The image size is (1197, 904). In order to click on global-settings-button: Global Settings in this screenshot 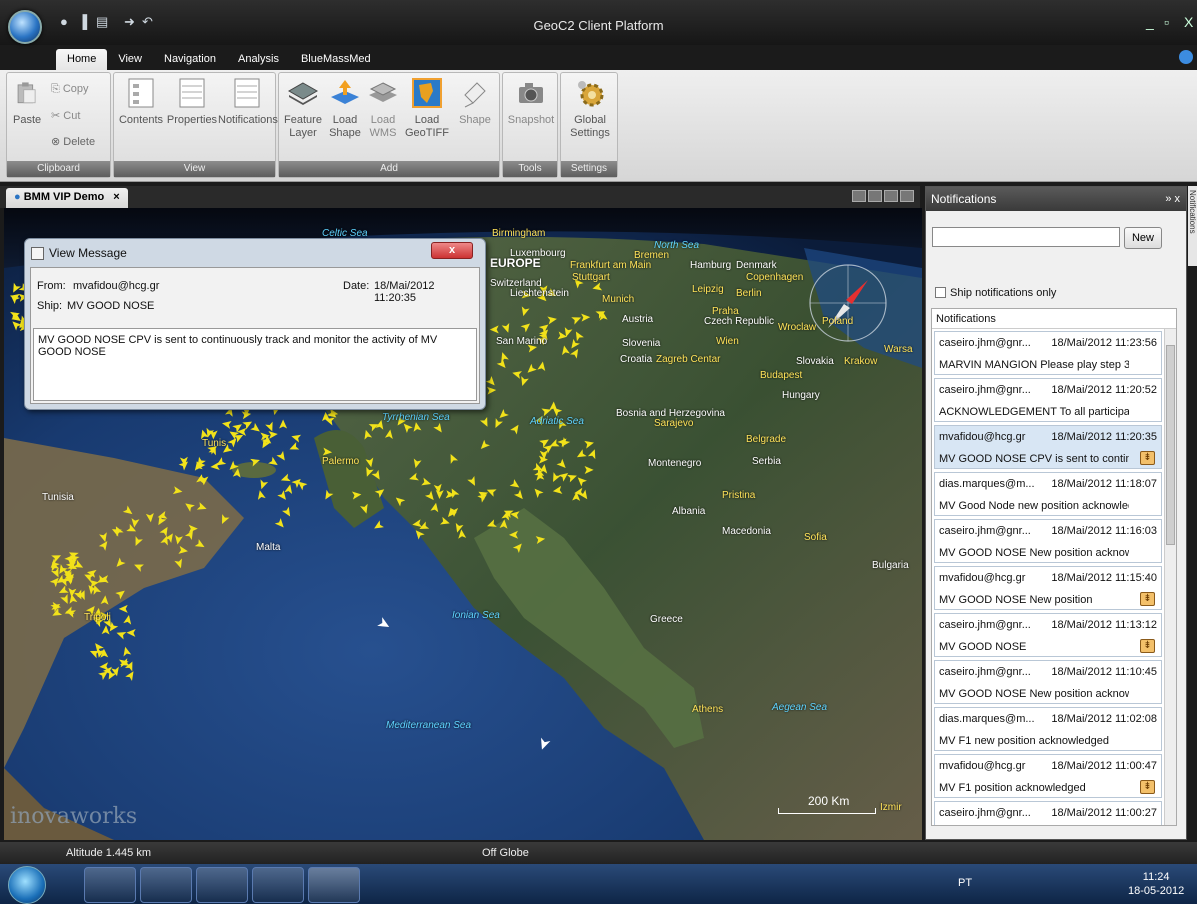, I will do `click(590, 108)`.